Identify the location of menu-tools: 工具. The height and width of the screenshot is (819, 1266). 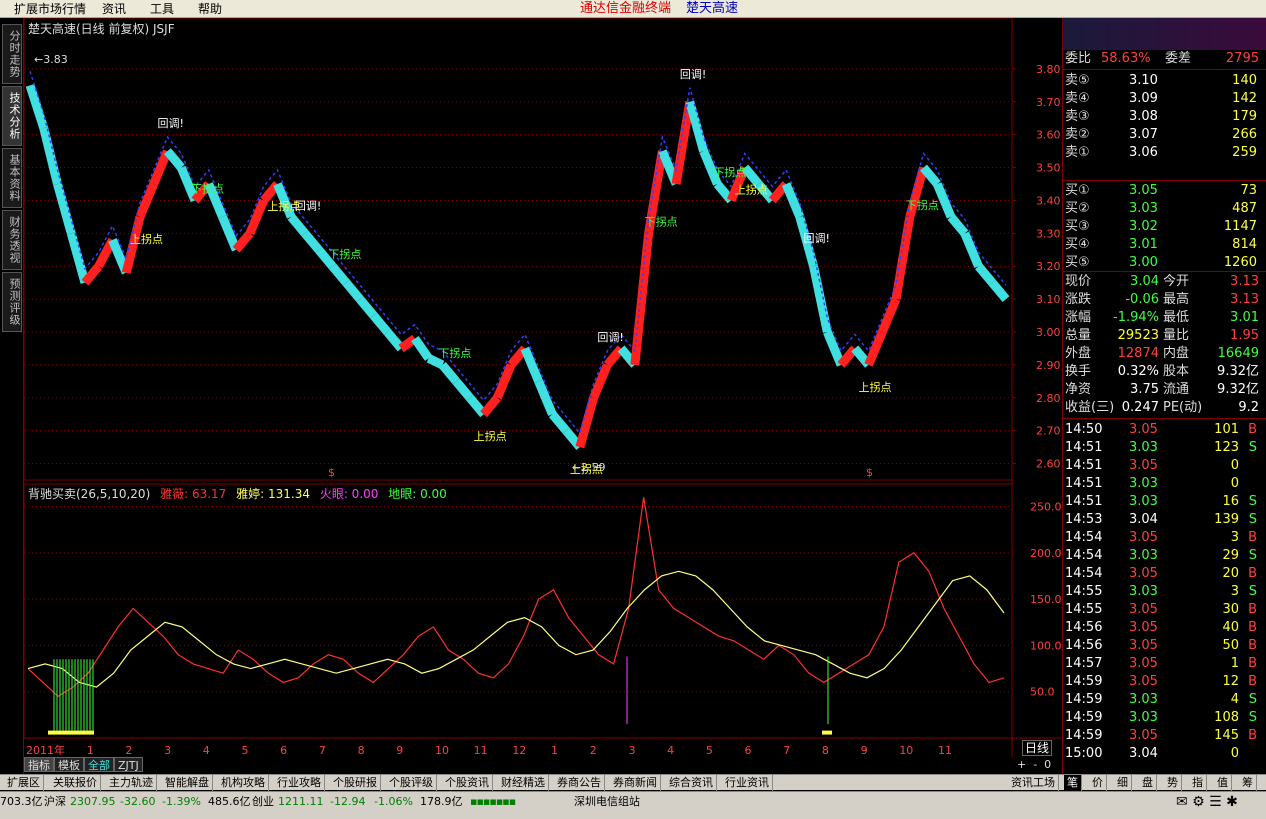
(162, 9).